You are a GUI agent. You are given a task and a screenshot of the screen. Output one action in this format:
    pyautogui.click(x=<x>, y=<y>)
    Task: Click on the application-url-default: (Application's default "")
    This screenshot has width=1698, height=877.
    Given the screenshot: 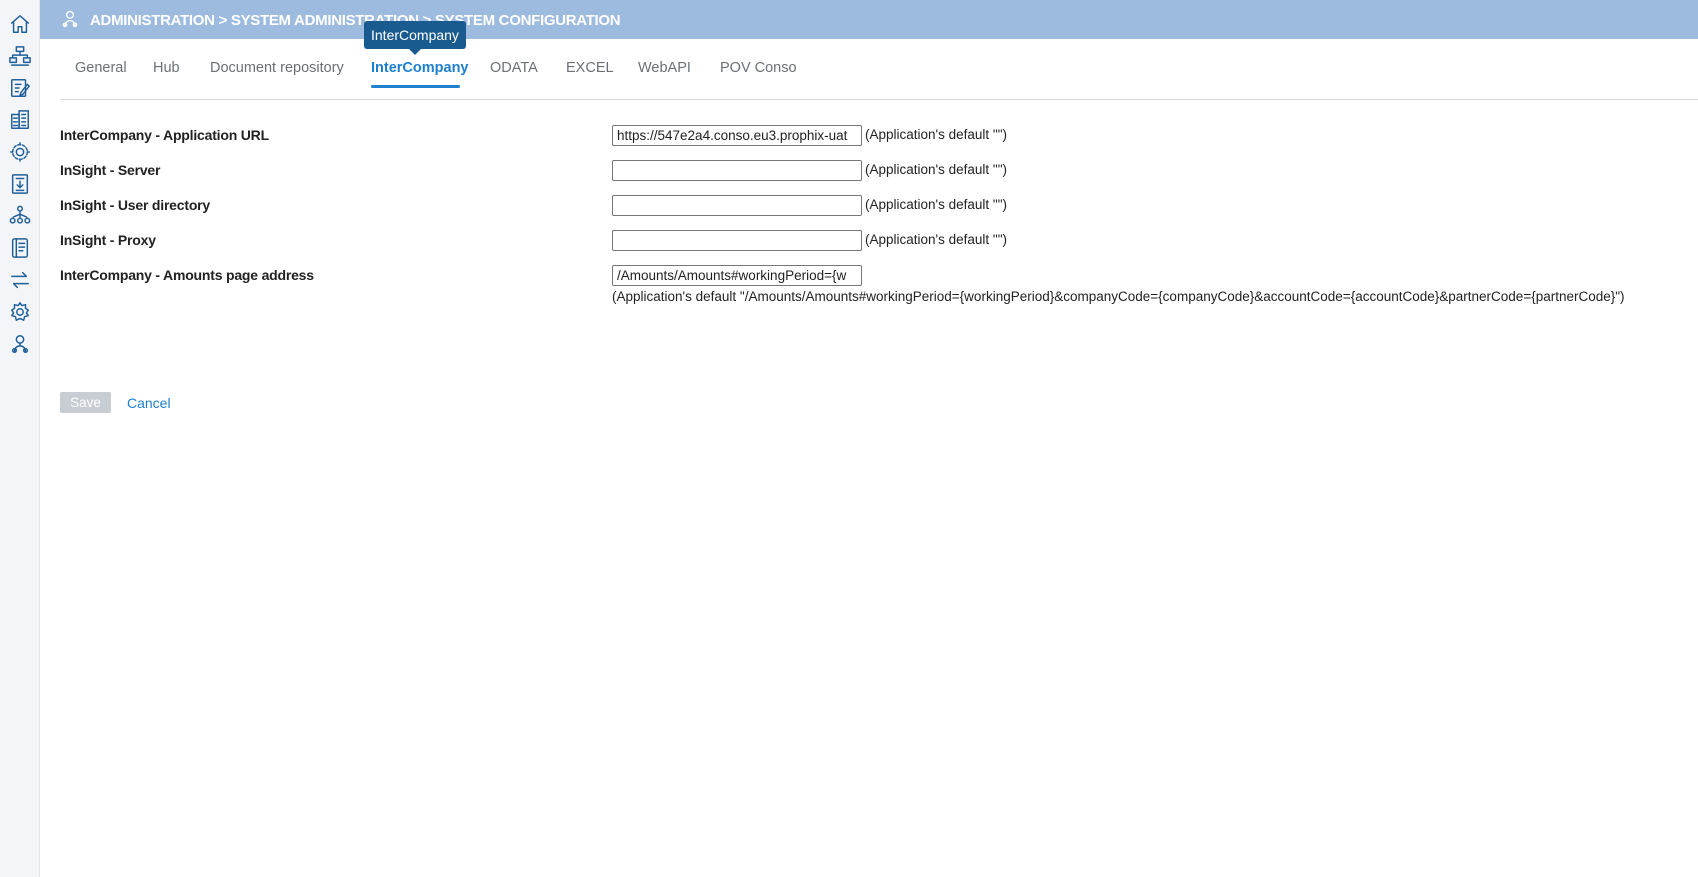 What is the action you would take?
    pyautogui.click(x=936, y=134)
    